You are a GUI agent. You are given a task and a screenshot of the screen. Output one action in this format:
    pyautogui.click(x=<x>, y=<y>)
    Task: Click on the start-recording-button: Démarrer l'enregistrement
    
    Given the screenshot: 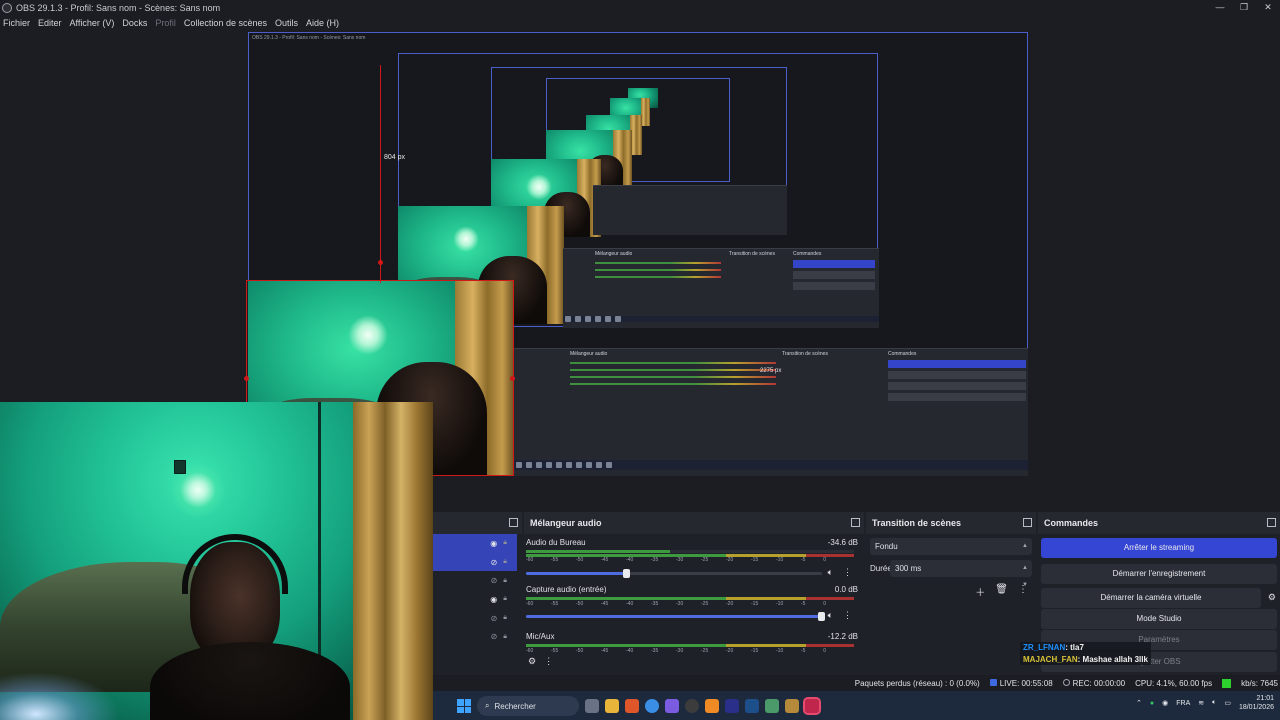 What is the action you would take?
    pyautogui.click(x=1159, y=574)
    